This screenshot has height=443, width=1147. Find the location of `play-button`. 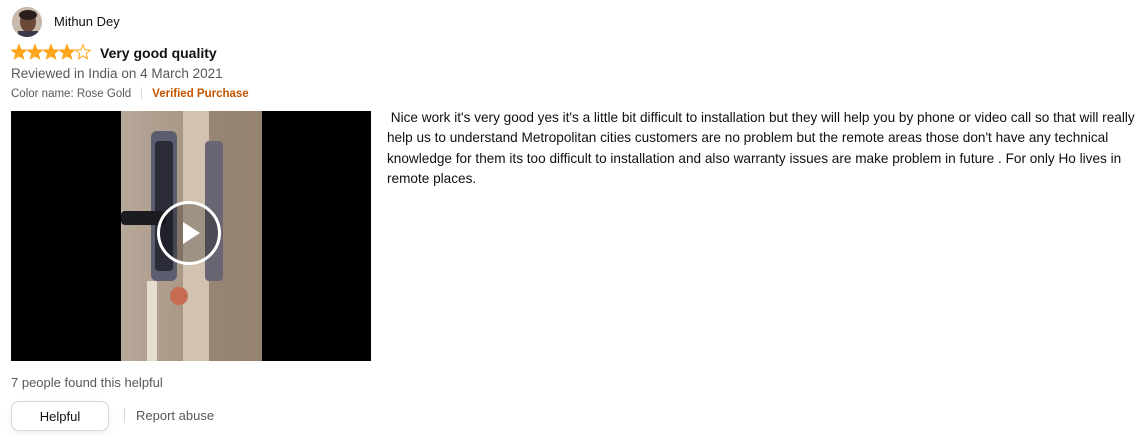

play-button is located at coordinates (189, 233).